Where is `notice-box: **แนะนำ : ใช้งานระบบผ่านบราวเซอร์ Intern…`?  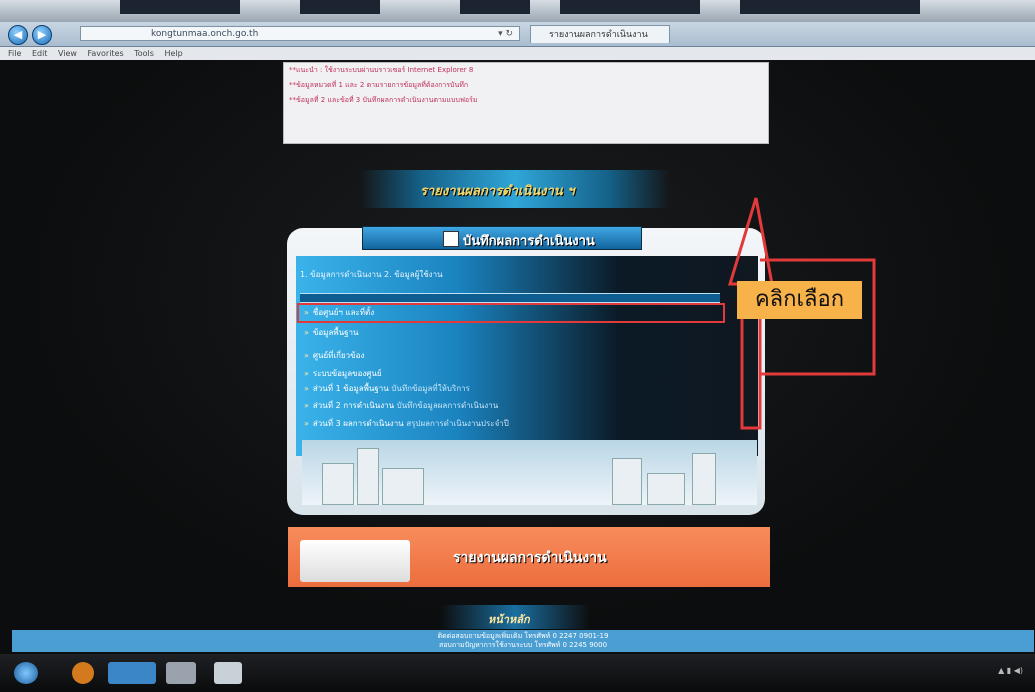 notice-box: **แนะนำ : ใช้งานระบบผ่านบราวเซอร์ Intern… is located at coordinates (526, 103).